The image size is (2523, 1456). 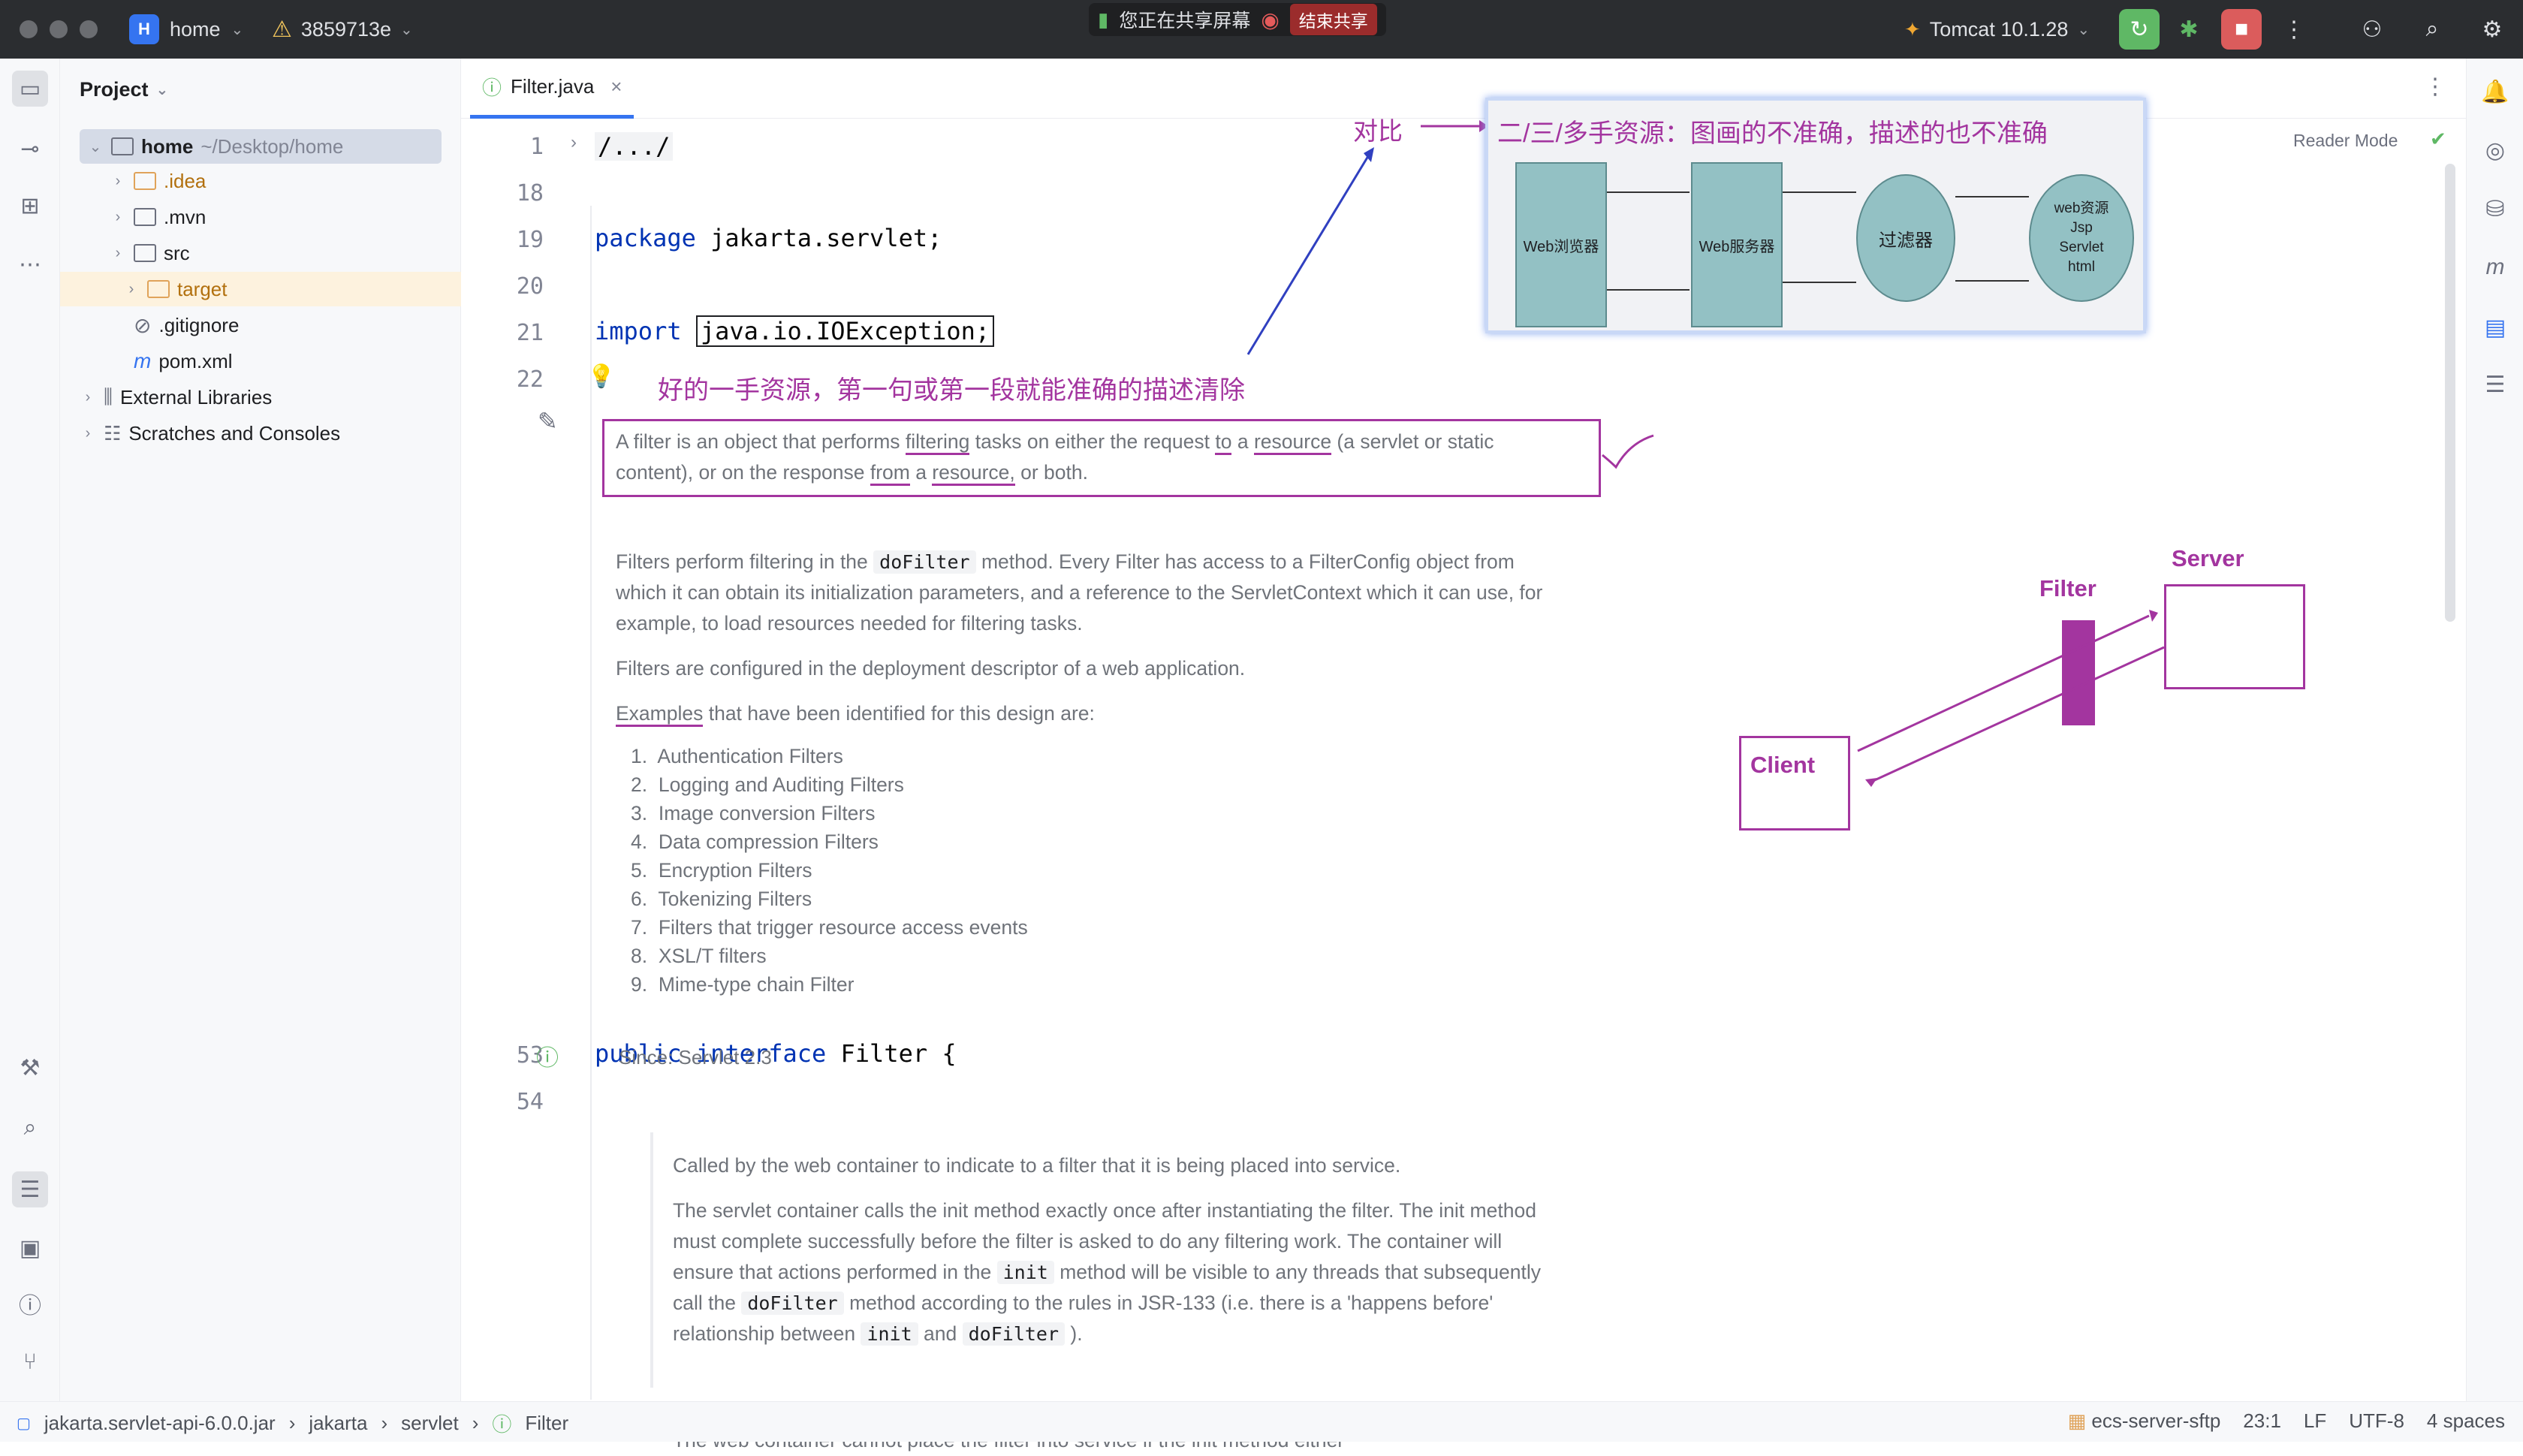 I want to click on close-icon: ×, so click(x=616, y=86).